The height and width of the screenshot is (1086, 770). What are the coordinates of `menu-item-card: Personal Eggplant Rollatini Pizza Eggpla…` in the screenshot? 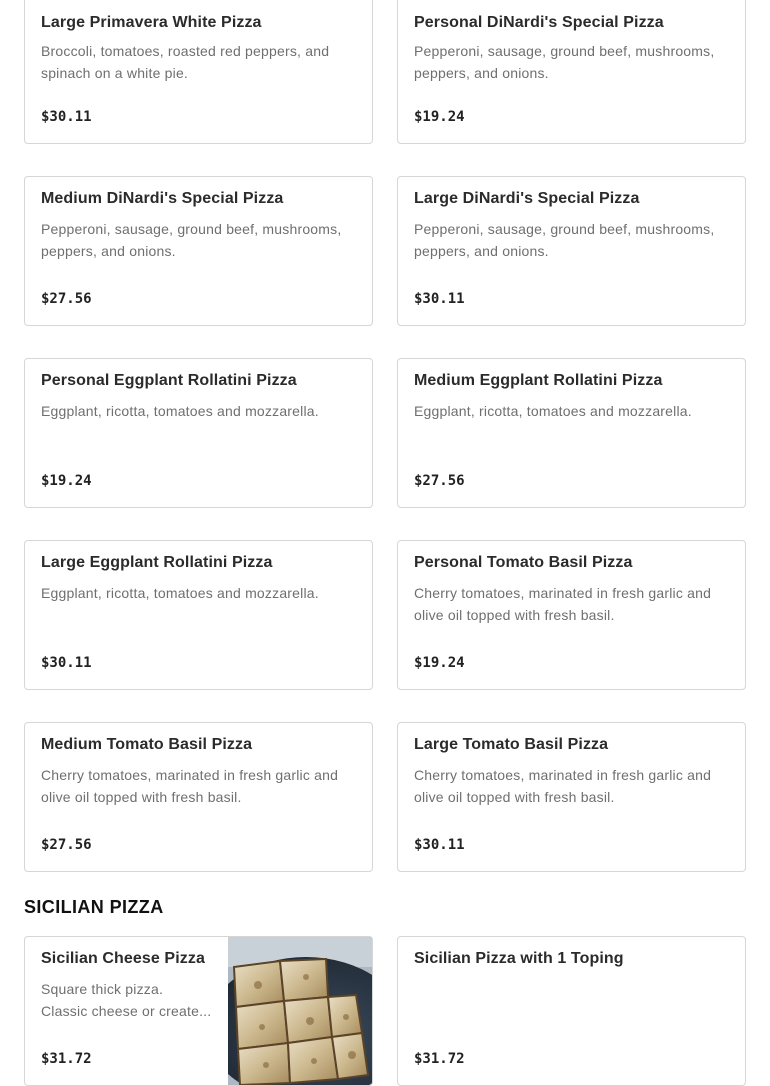 It's located at (198, 433).